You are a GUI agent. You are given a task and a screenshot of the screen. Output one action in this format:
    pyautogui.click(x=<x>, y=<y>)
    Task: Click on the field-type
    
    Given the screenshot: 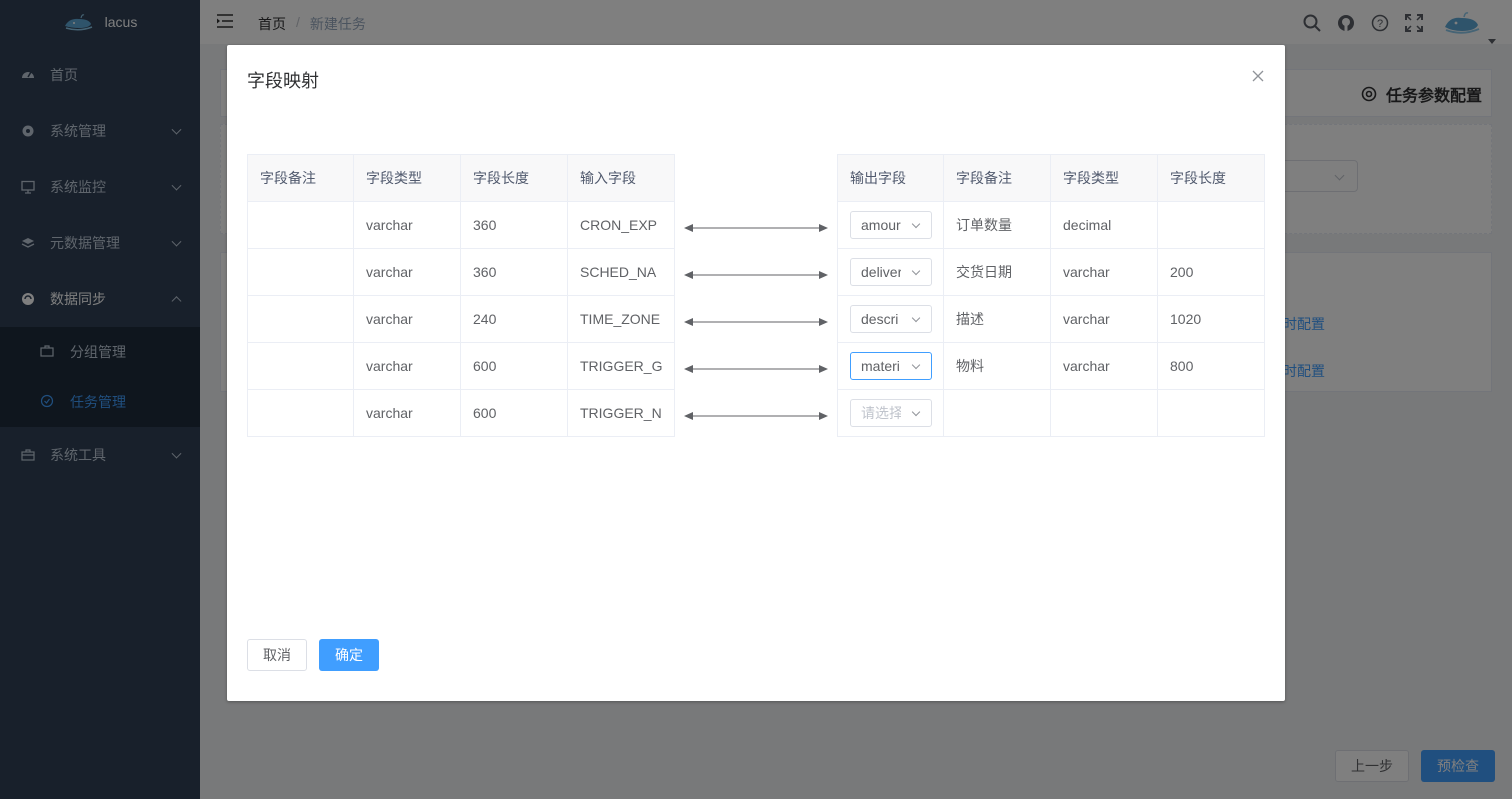 What is the action you would take?
    pyautogui.click(x=1104, y=413)
    